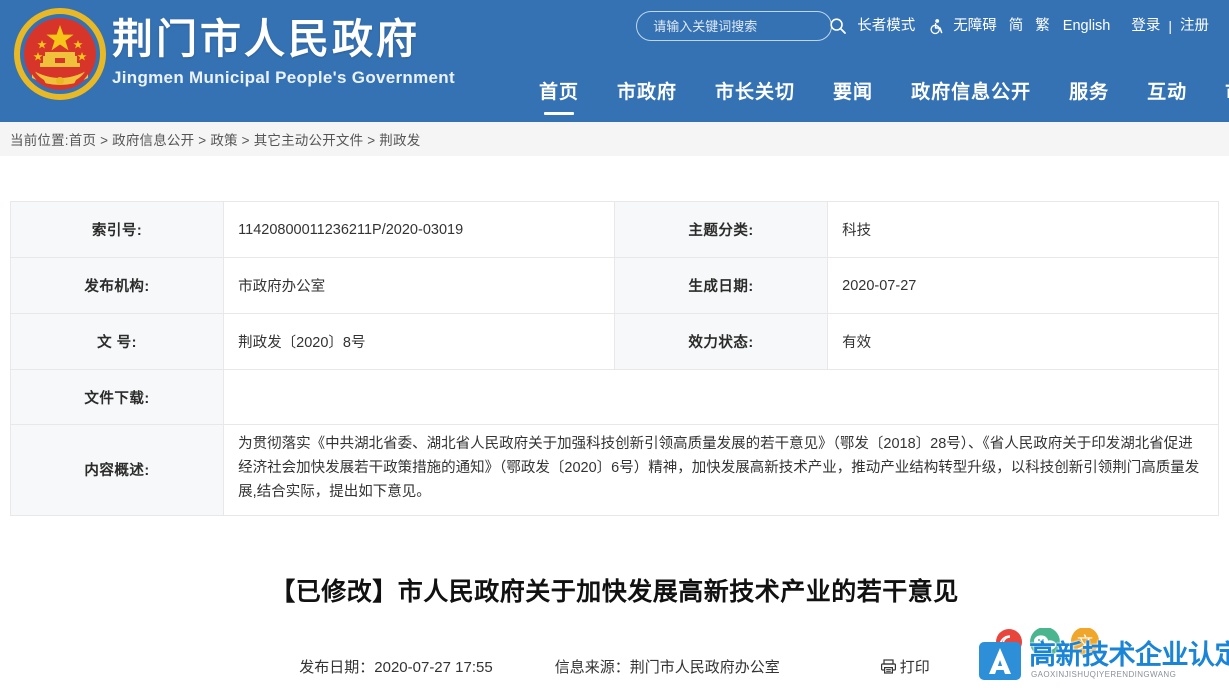  What do you see at coordinates (647, 92) in the screenshot?
I see `nav-item-municipal-government: 市政府` at bounding box center [647, 92].